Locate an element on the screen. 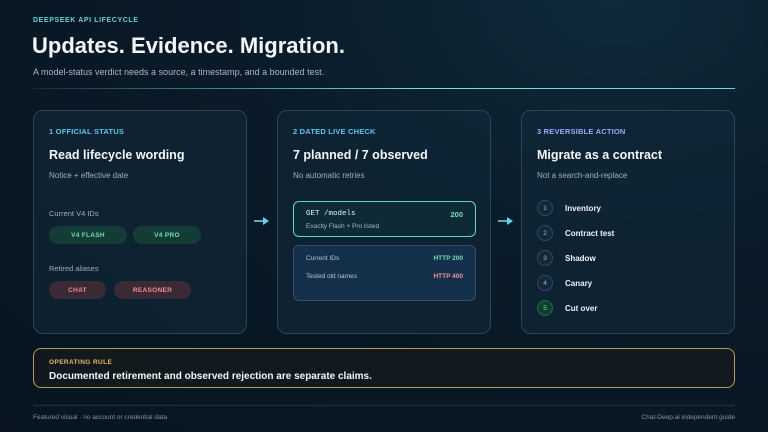 The width and height of the screenshot is (768, 432). result-status-error: HTTP 400 is located at coordinates (448, 276).